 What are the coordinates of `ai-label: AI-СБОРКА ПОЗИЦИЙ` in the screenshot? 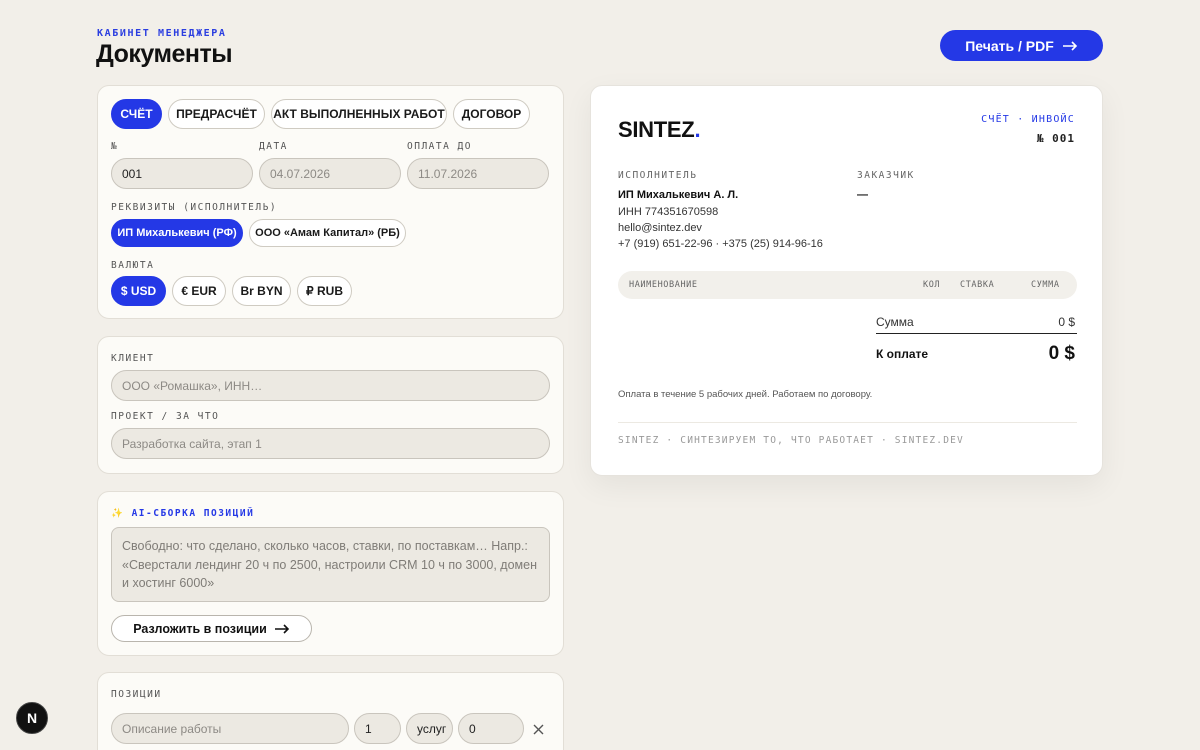 It's located at (193, 513).